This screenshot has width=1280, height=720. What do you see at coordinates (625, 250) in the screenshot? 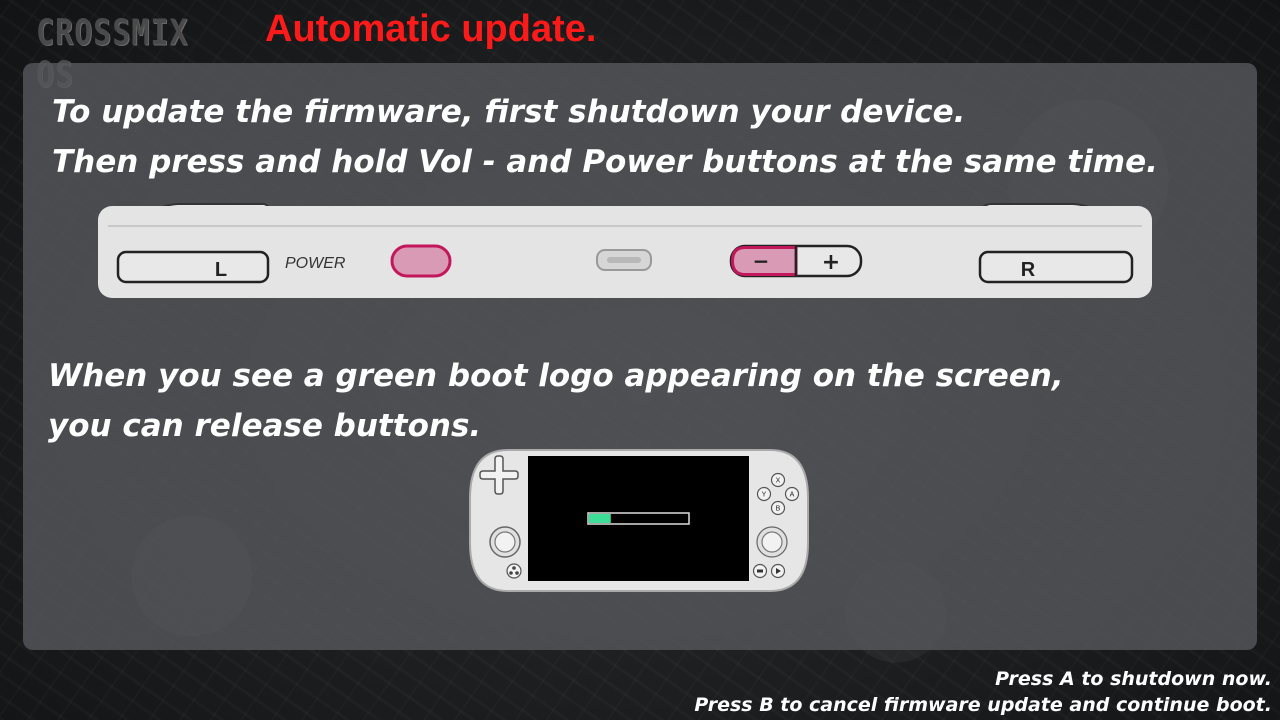
I see `device-top-view-illustration: L2 R2 L R POWER − +` at bounding box center [625, 250].